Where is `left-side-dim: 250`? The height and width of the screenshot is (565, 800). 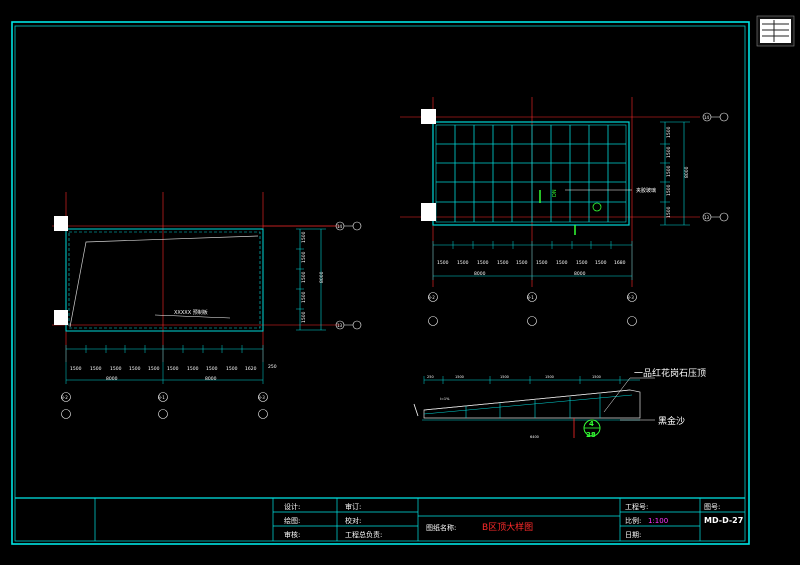 left-side-dim: 250 is located at coordinates (272, 367).